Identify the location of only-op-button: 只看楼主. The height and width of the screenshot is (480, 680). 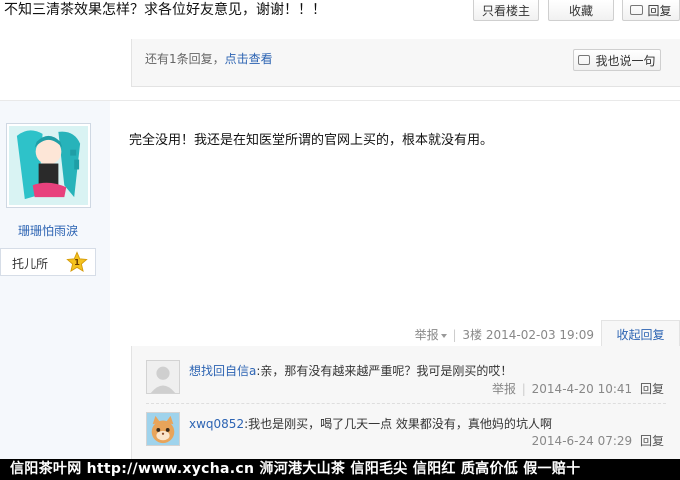
(506, 10).